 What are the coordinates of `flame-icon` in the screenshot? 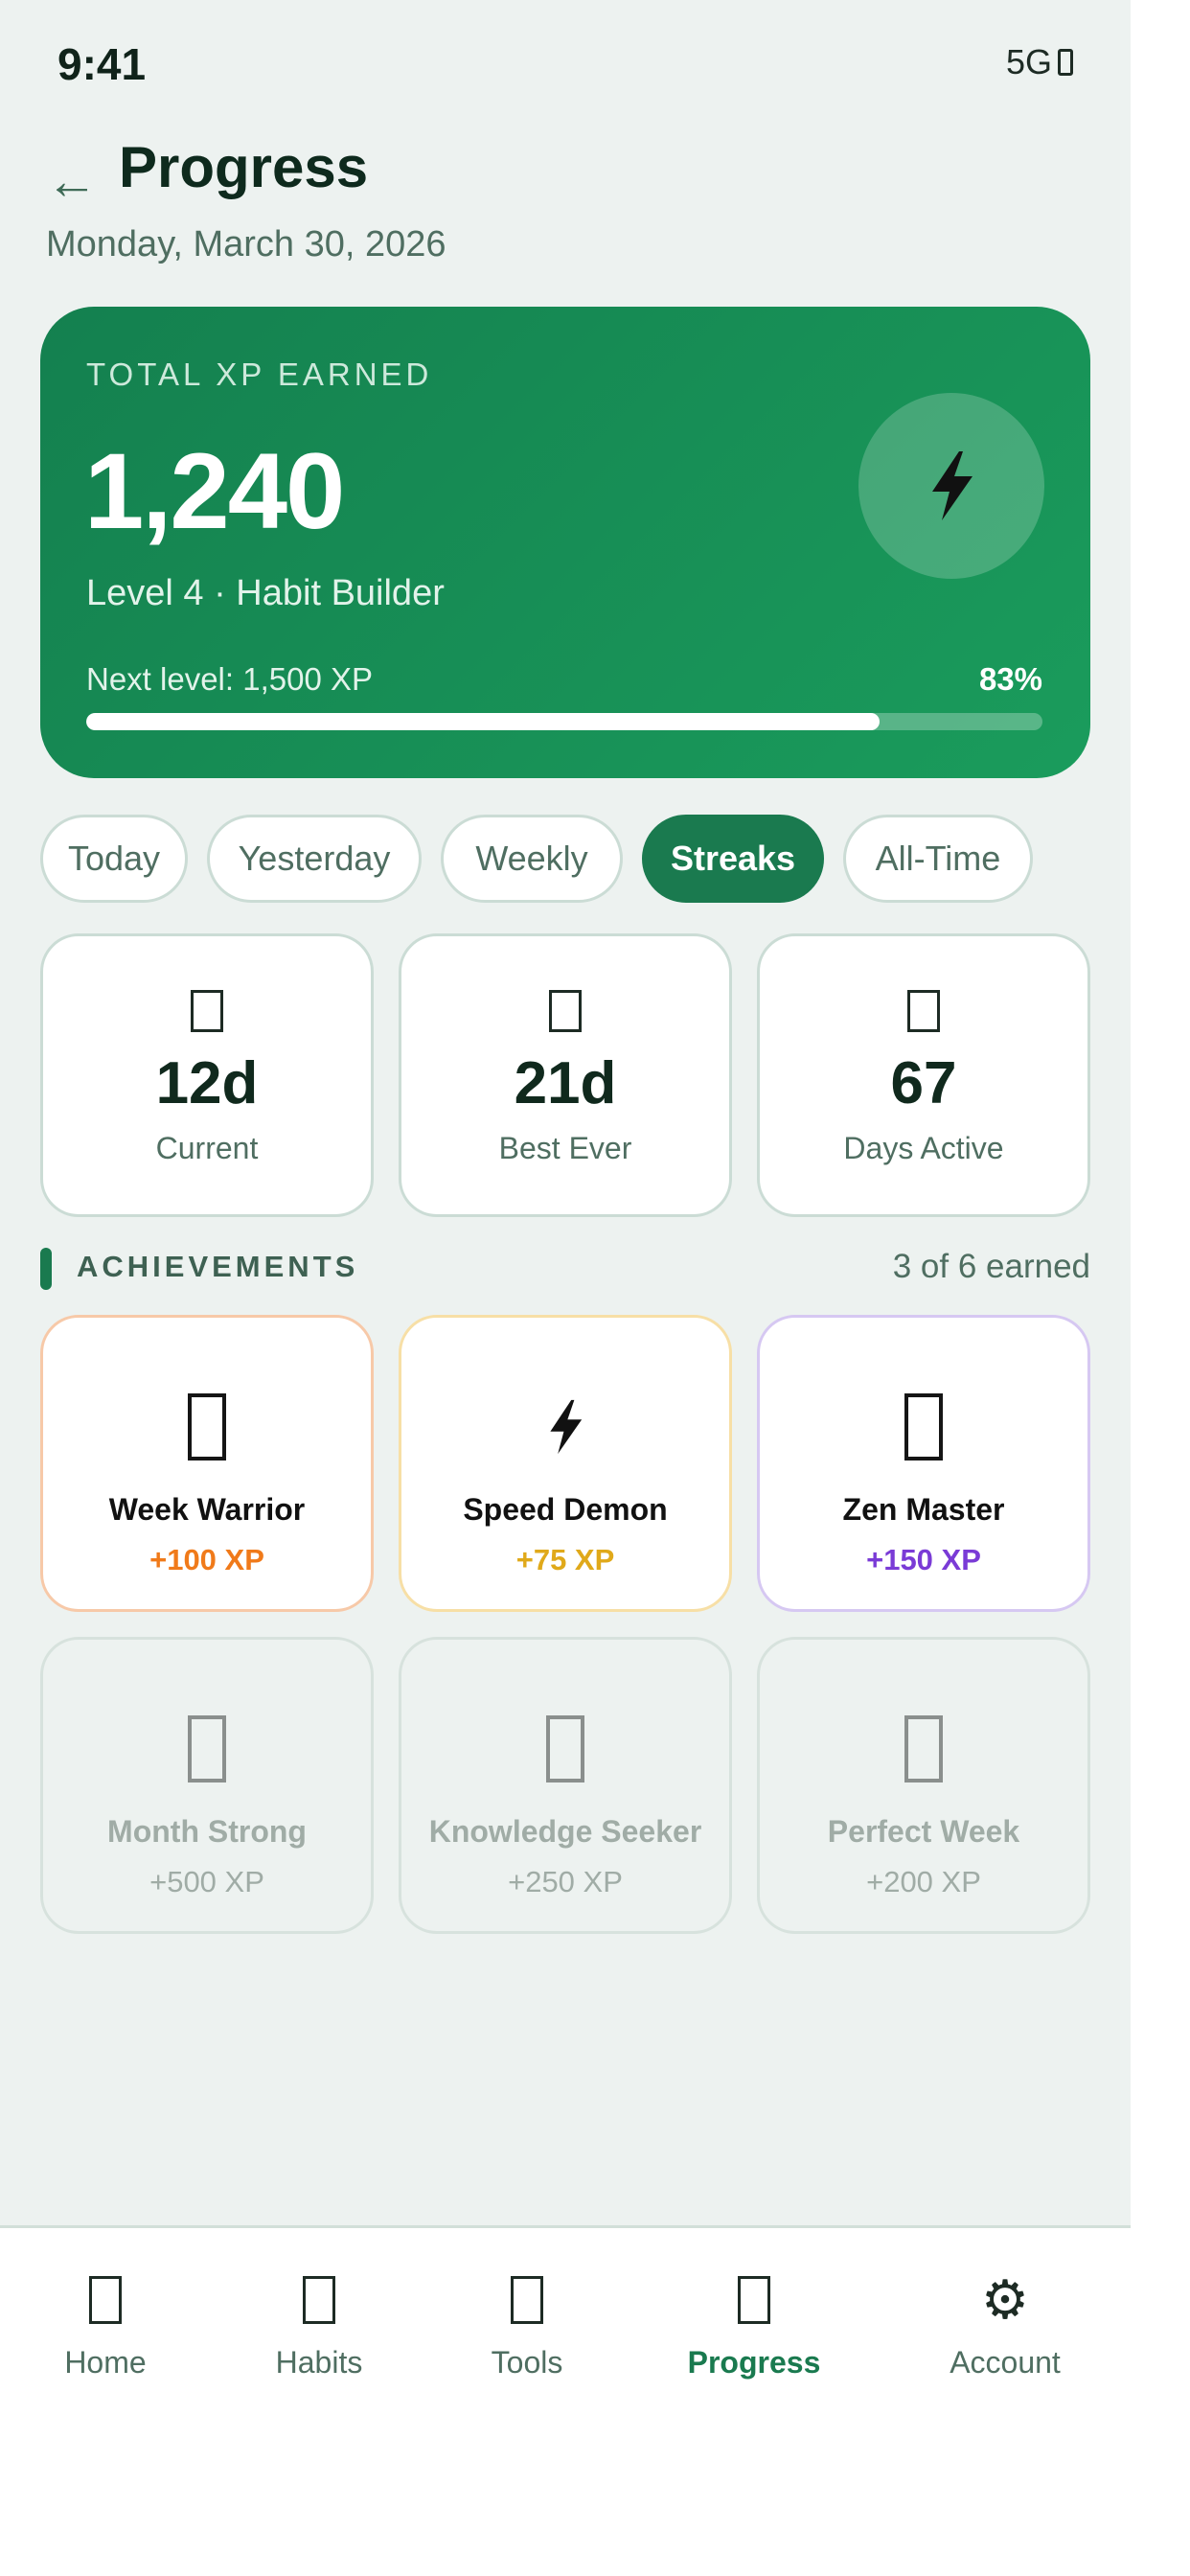 It's located at (207, 1011).